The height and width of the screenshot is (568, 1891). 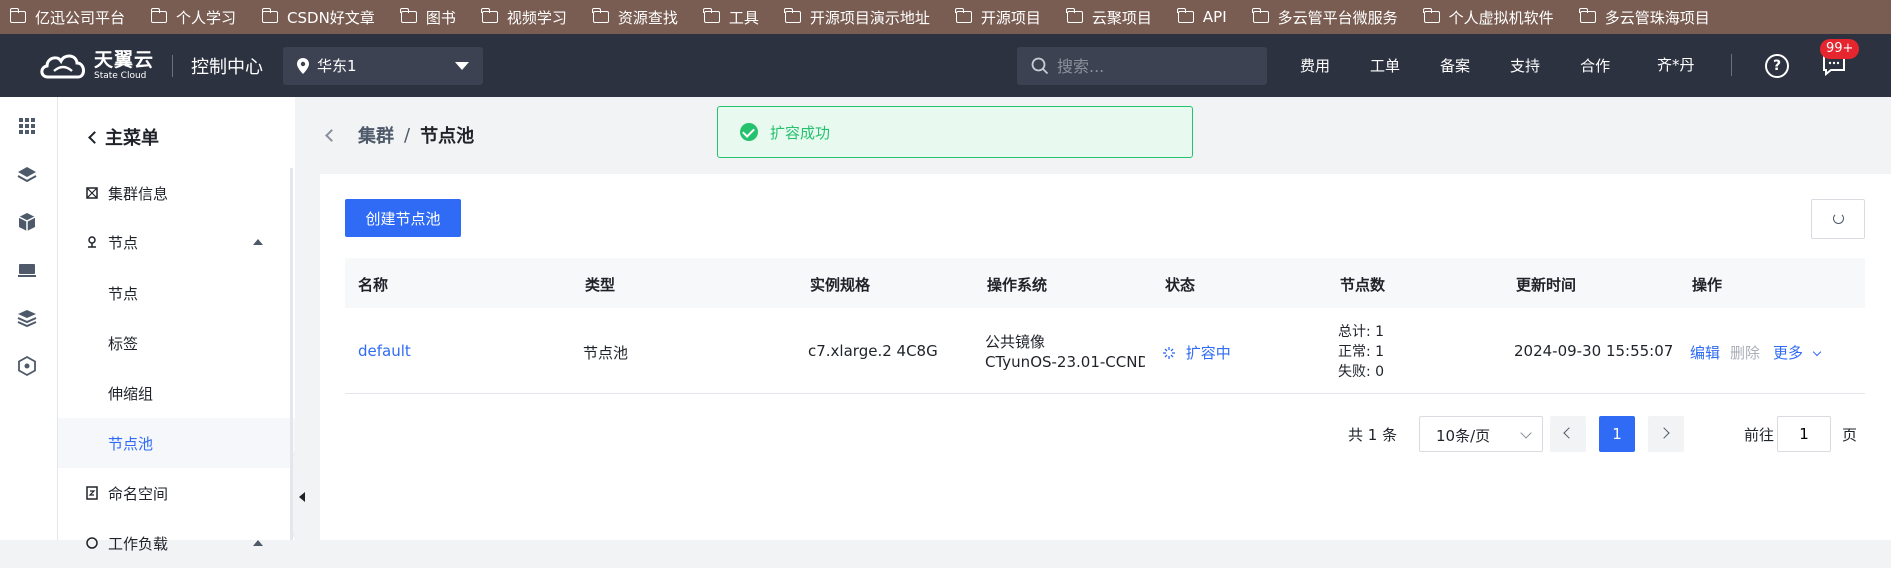 I want to click on brand-name: 天翼云, so click(x=124, y=59).